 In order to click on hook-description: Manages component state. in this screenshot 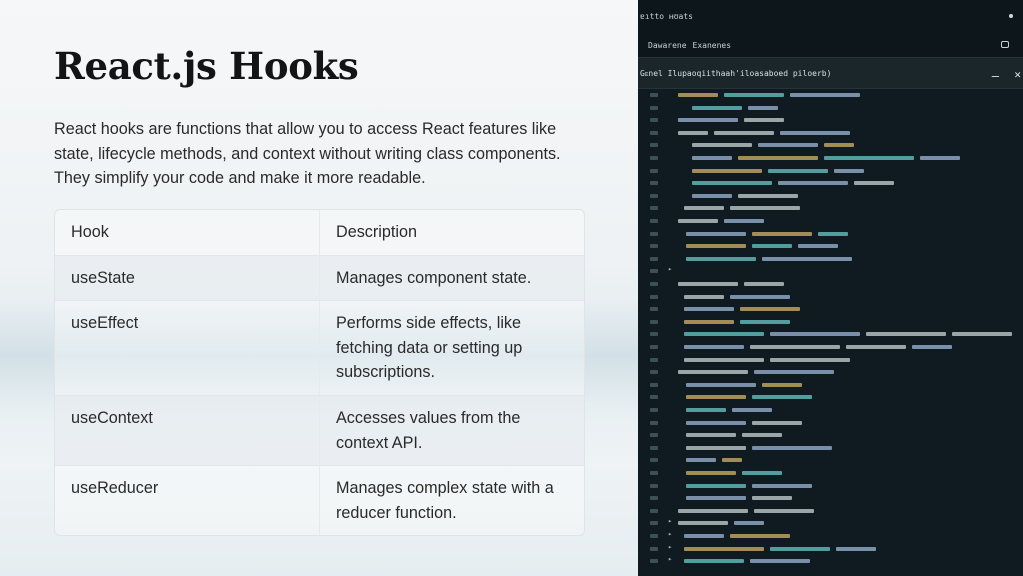, I will do `click(434, 277)`.